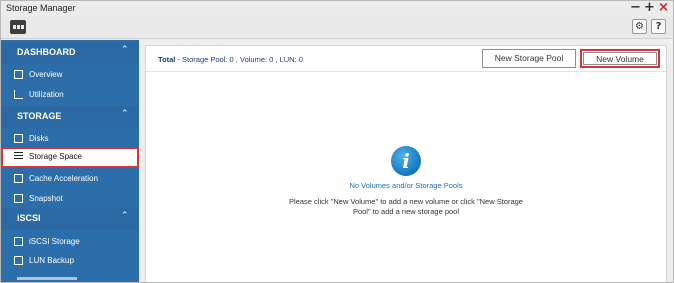  What do you see at coordinates (39, 116) in the screenshot?
I see `section-label: STORAGE` at bounding box center [39, 116].